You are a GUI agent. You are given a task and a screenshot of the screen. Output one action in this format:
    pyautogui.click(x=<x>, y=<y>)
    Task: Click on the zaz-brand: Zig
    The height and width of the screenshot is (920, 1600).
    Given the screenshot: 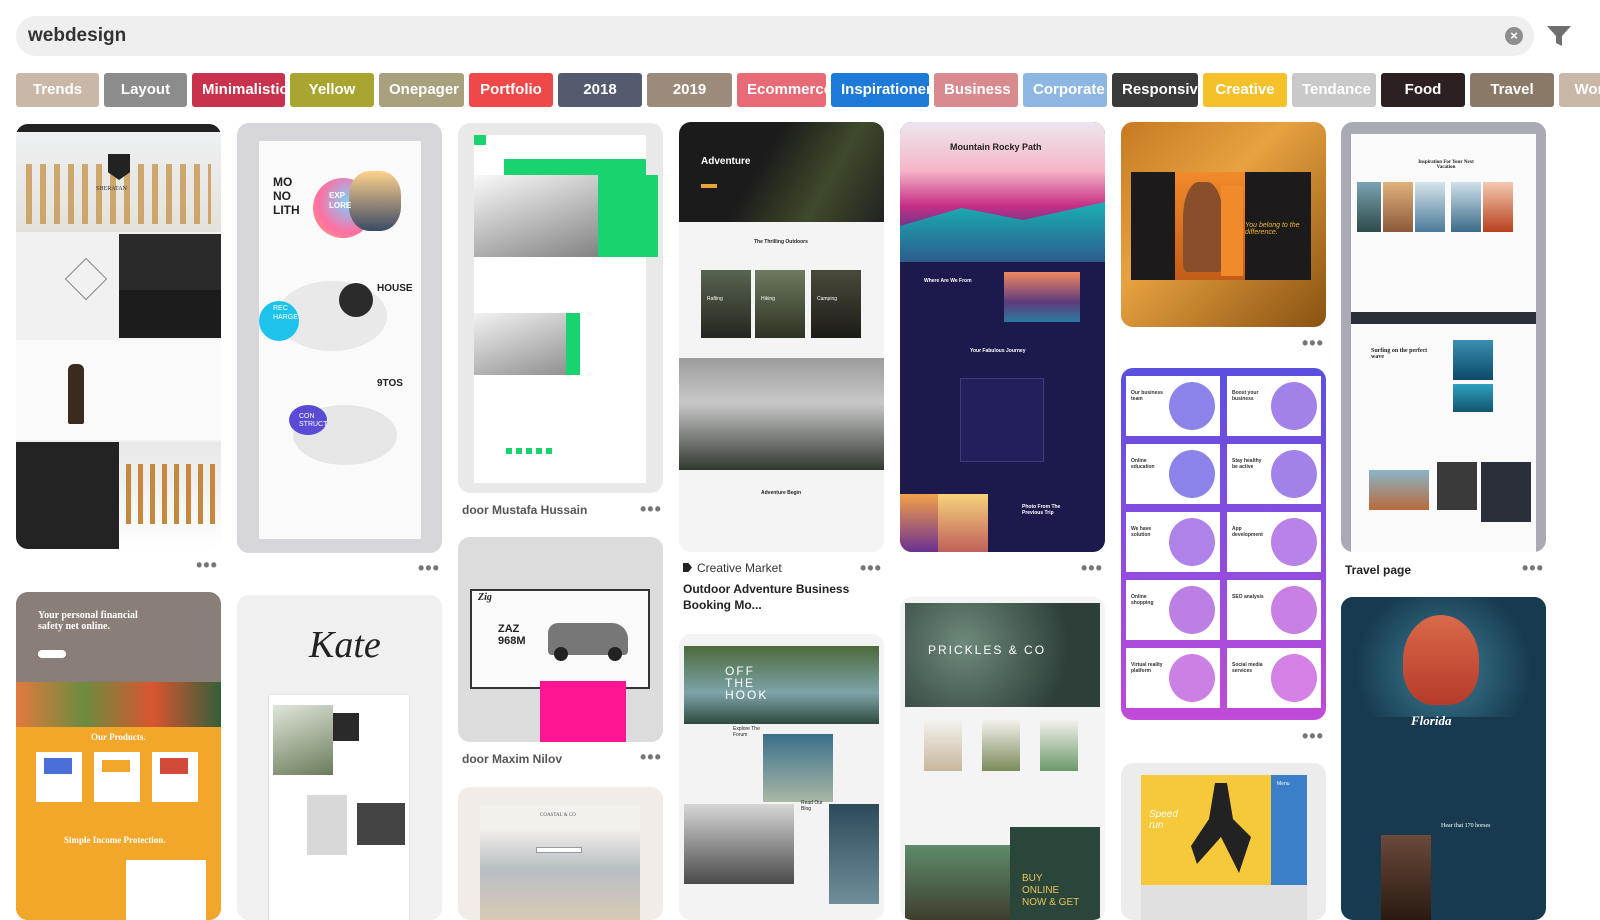 What is the action you would take?
    pyautogui.click(x=485, y=597)
    